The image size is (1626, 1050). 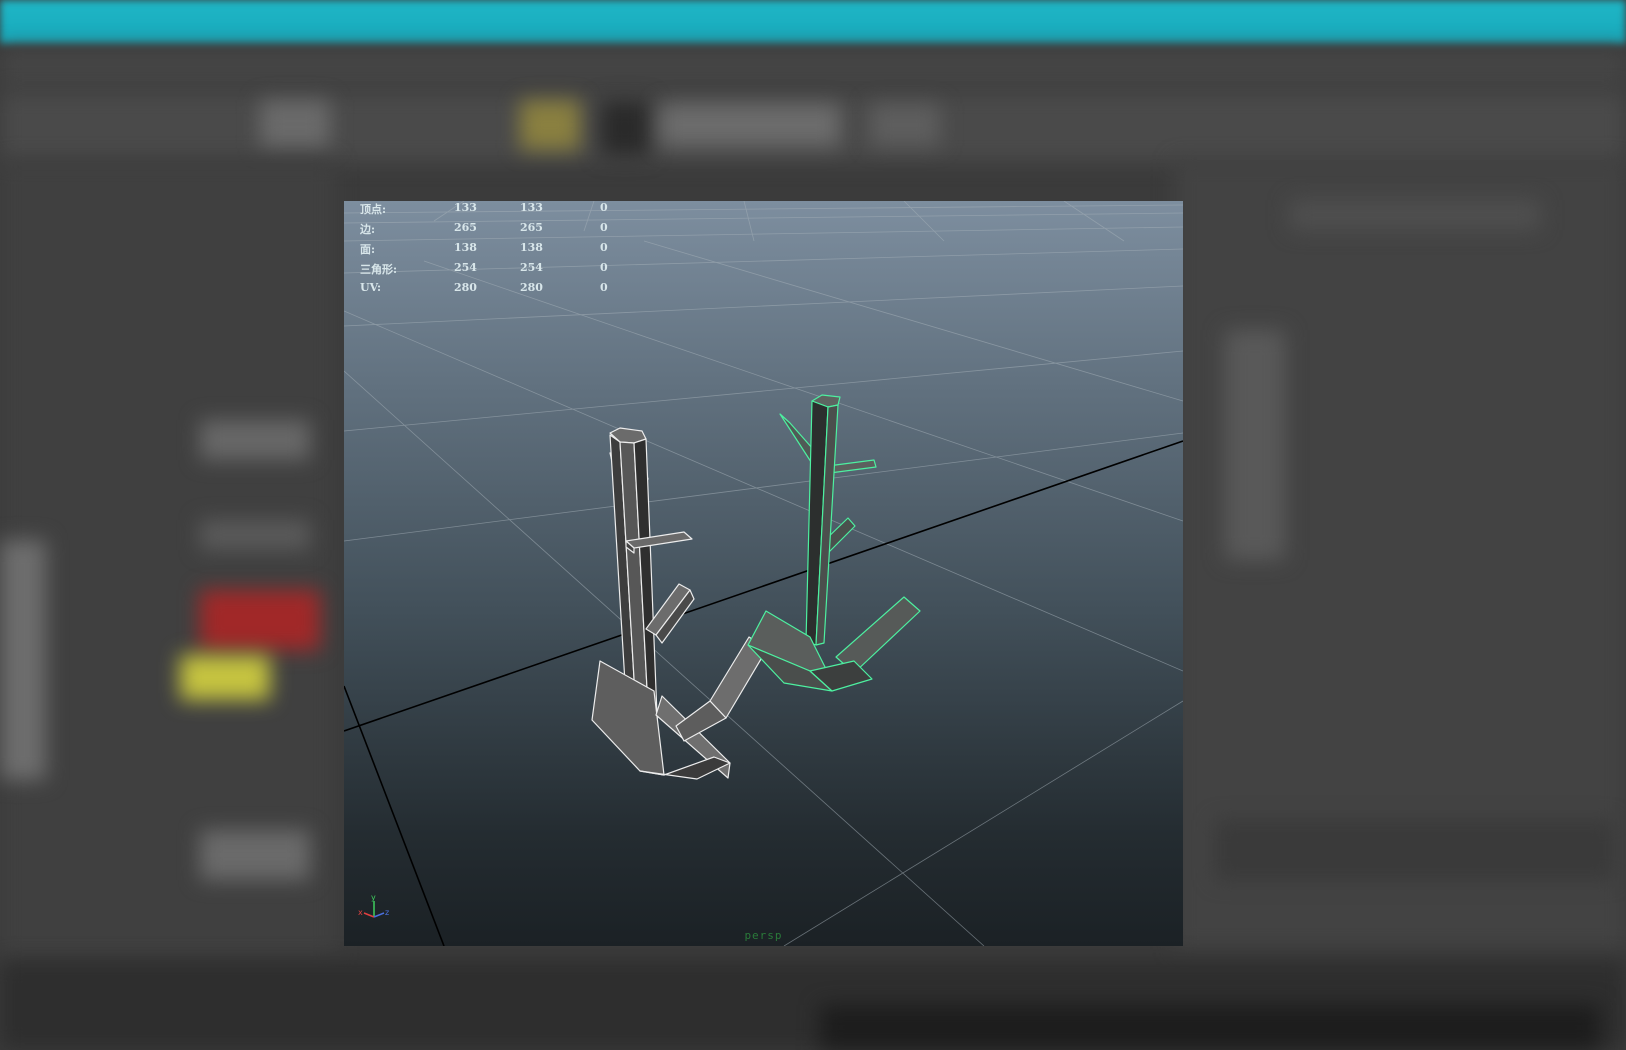 I want to click on axis-z-label: z, so click(x=387, y=912).